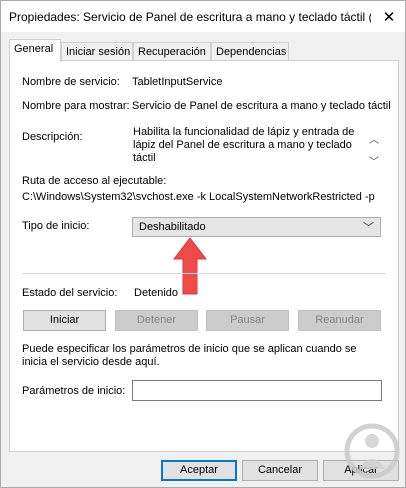  What do you see at coordinates (339, 320) in the screenshot?
I see `resume-button: Reanudar` at bounding box center [339, 320].